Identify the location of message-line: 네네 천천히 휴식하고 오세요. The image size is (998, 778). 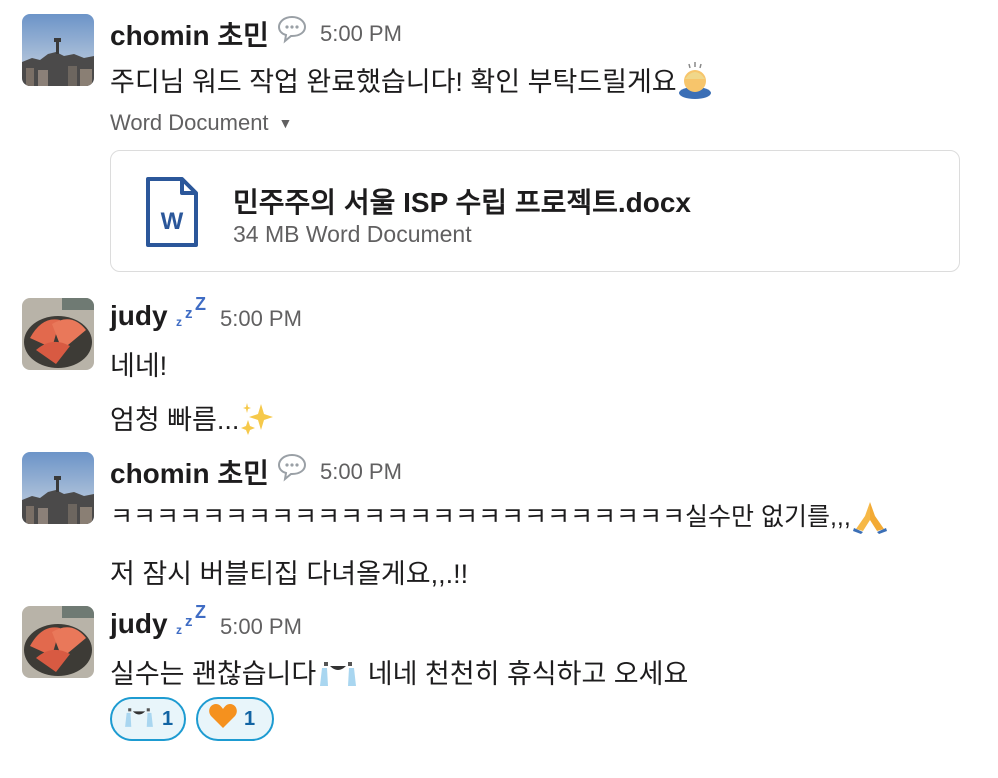
(524, 674).